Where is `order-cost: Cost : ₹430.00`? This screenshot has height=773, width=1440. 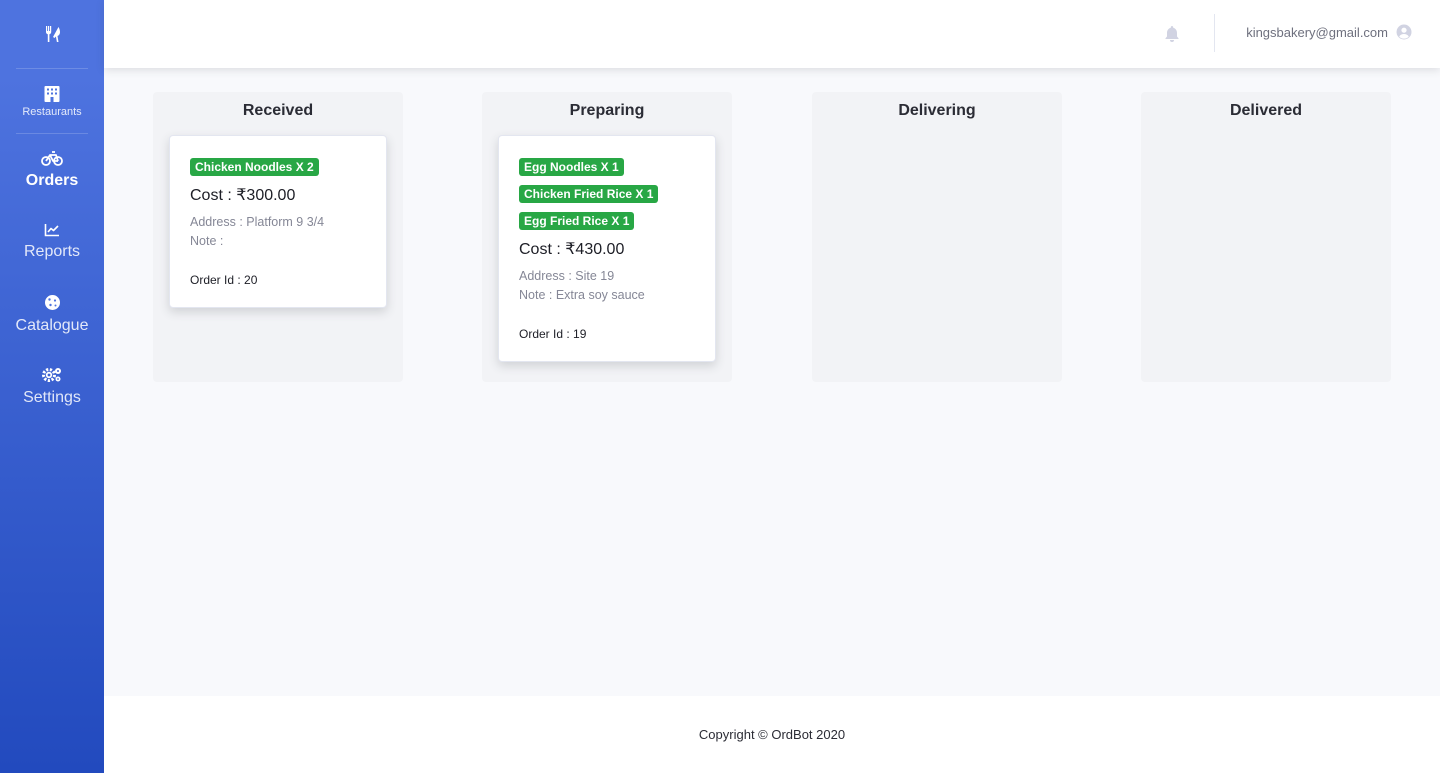 order-cost: Cost : ₹430.00 is located at coordinates (572, 249).